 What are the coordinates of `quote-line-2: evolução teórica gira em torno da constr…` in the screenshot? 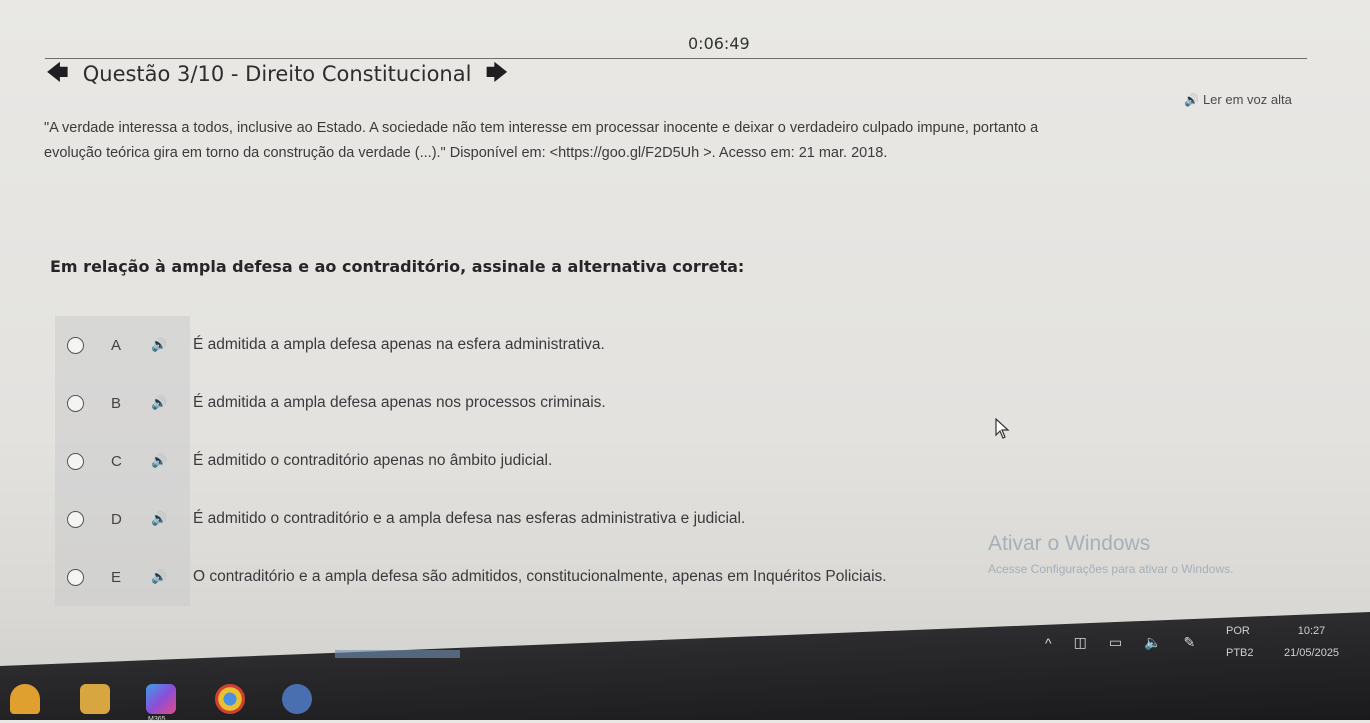 It's located at (466, 153).